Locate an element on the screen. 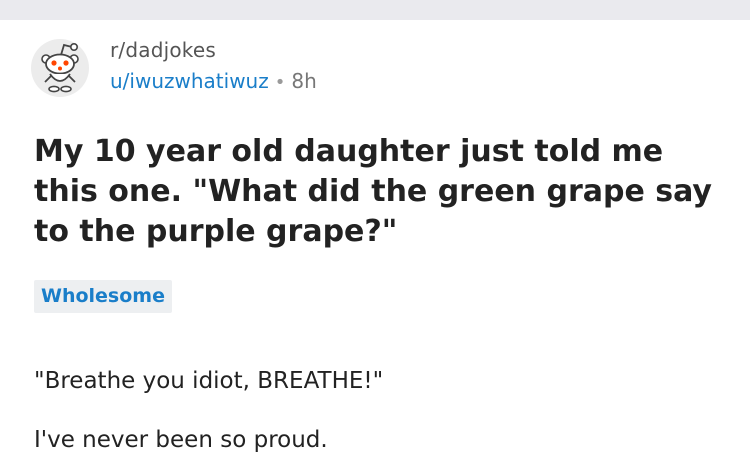  subreddit-link: r/dadjokes is located at coordinates (213, 50).